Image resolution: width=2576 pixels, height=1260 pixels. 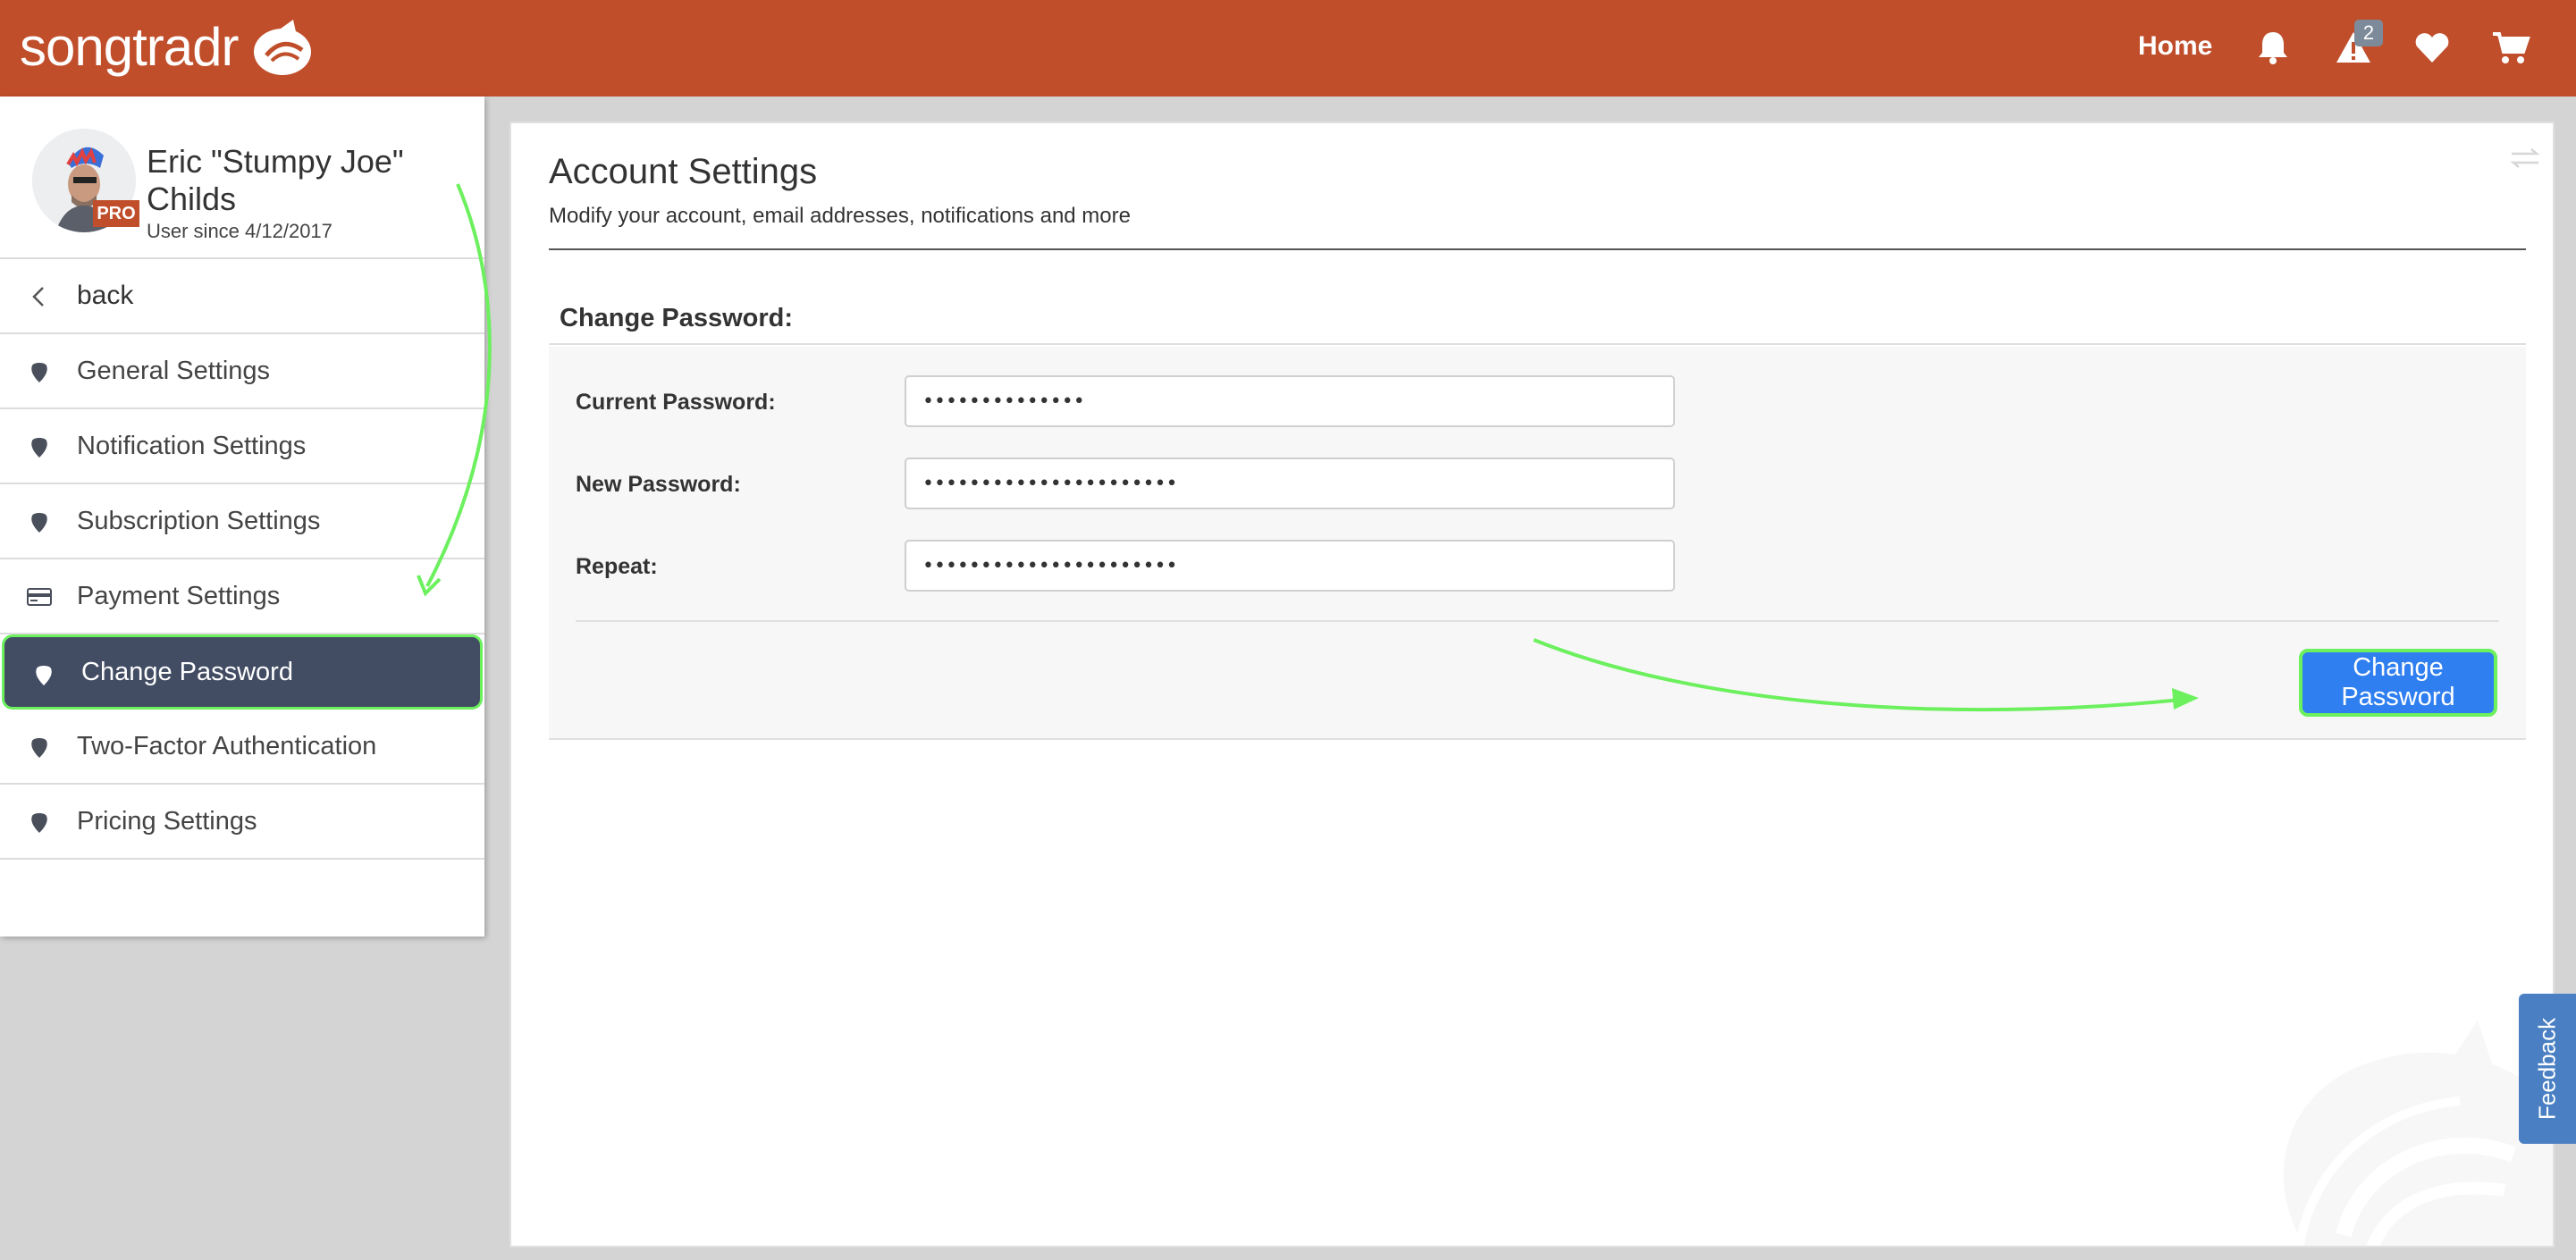 I want to click on sidebar-item-label: Two-Factor Authentication, so click(x=227, y=745).